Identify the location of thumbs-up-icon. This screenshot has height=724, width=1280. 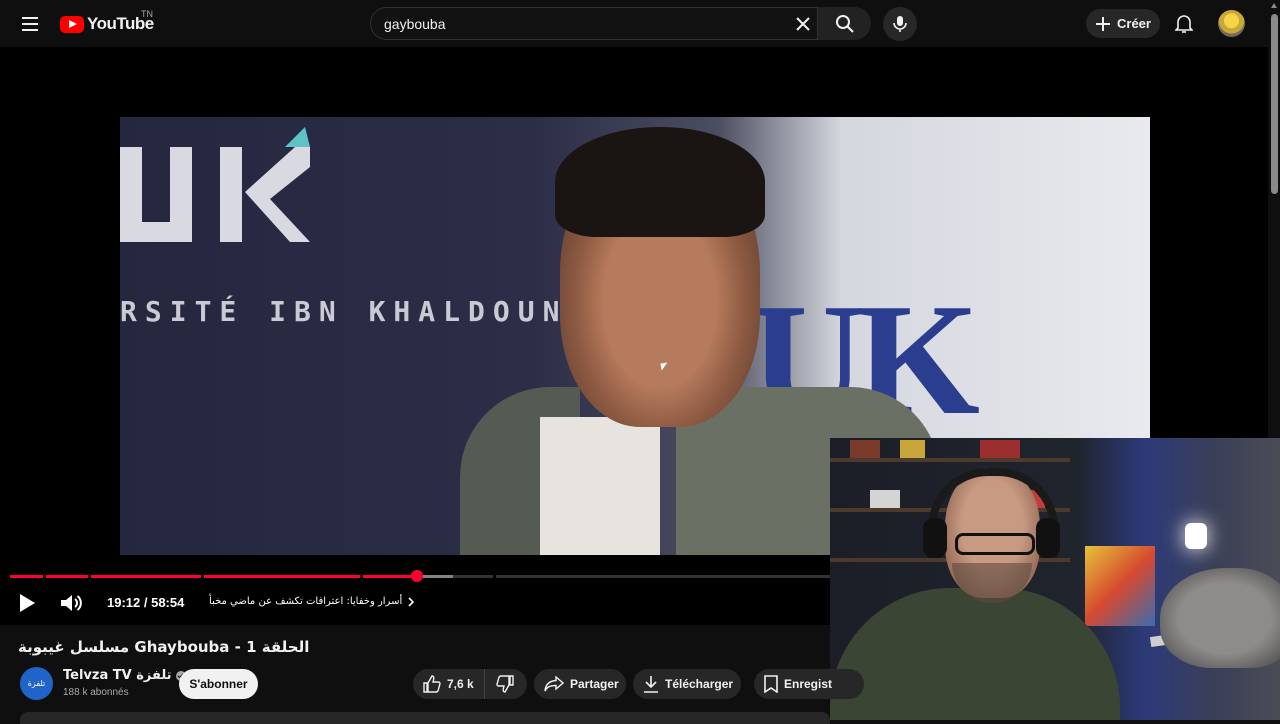
(432, 684).